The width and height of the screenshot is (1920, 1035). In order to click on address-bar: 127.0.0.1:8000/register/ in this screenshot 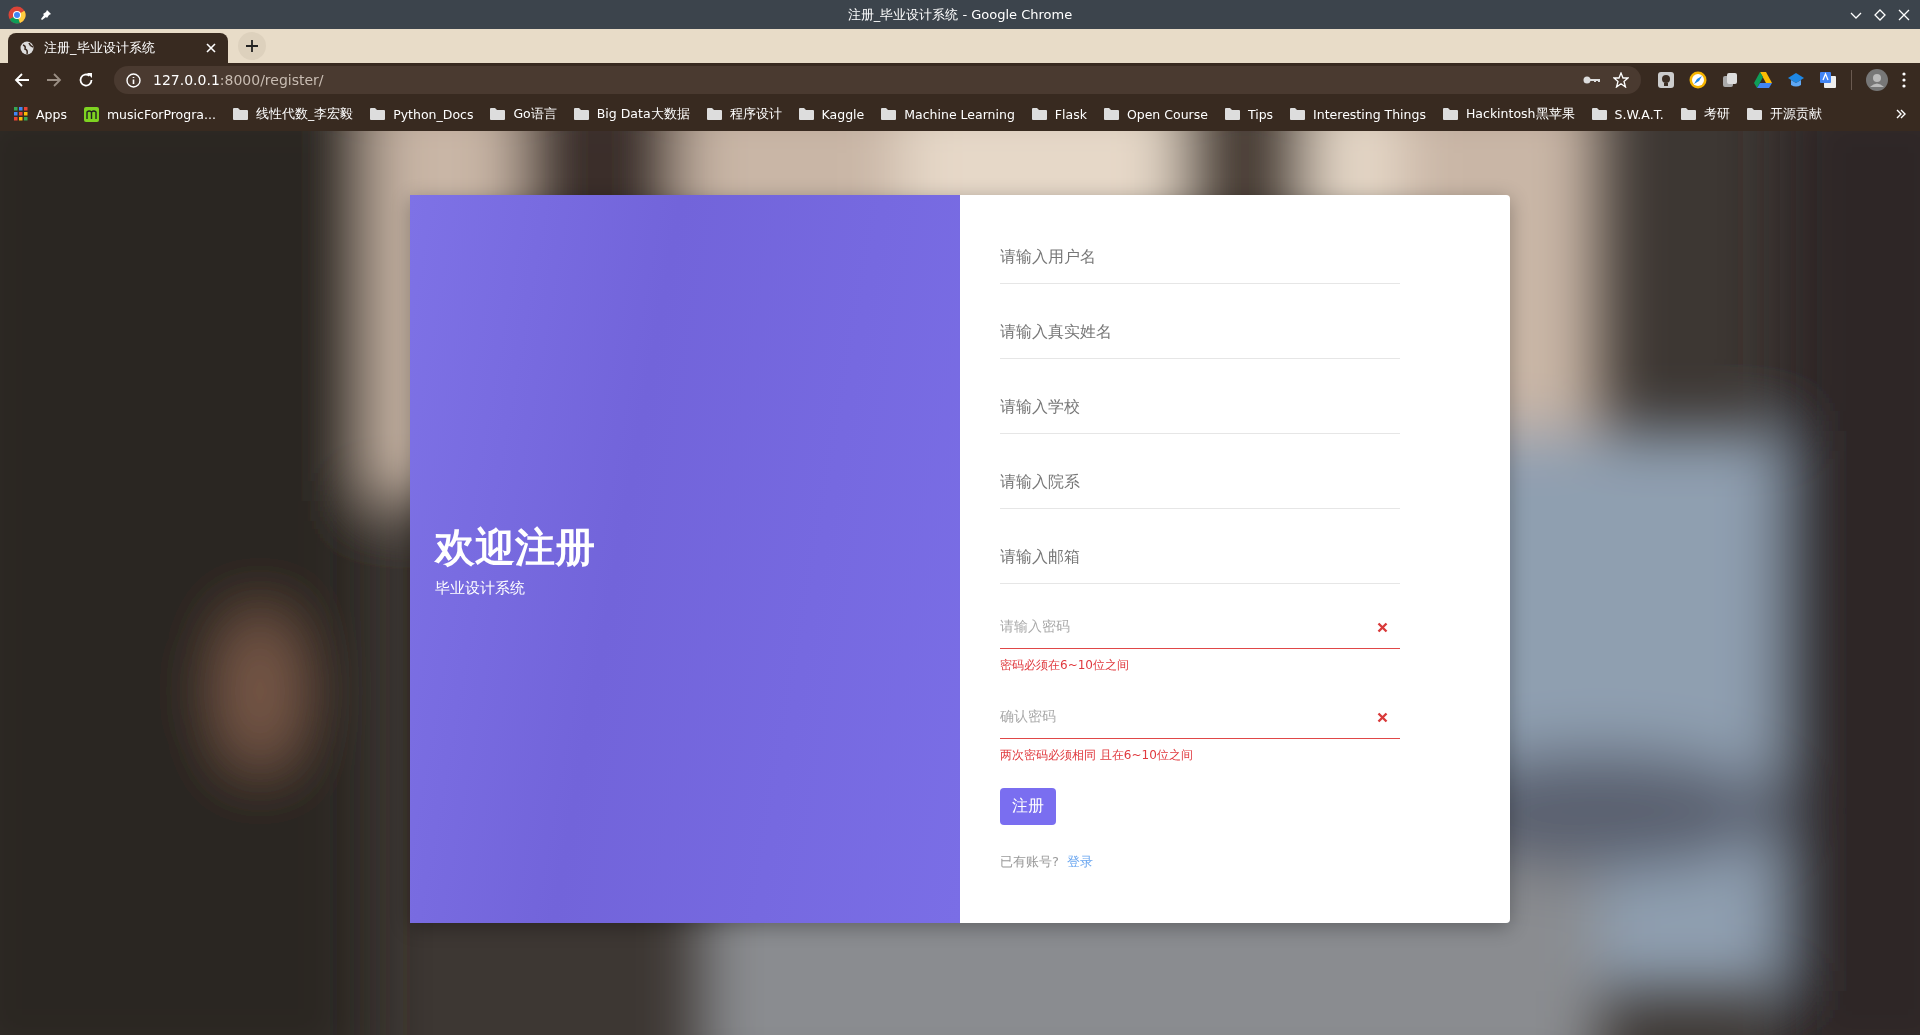, I will do `click(877, 80)`.